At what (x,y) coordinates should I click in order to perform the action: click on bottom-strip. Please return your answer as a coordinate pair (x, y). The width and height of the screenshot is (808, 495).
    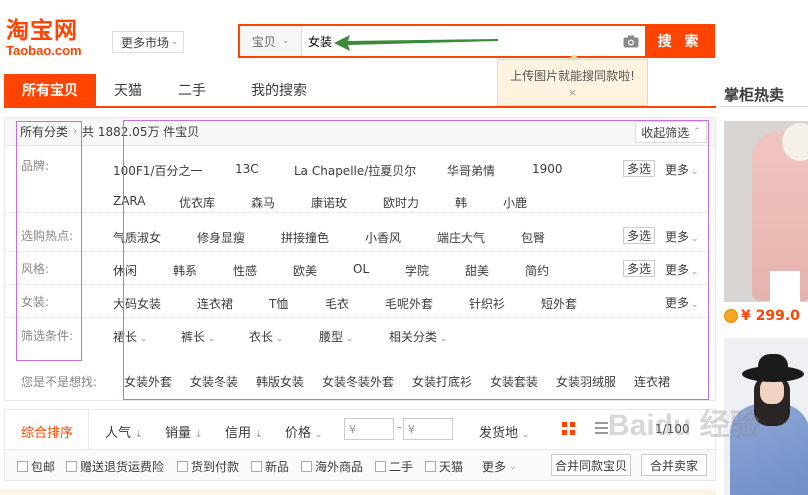
    Looking at the image, I should click on (358, 492).